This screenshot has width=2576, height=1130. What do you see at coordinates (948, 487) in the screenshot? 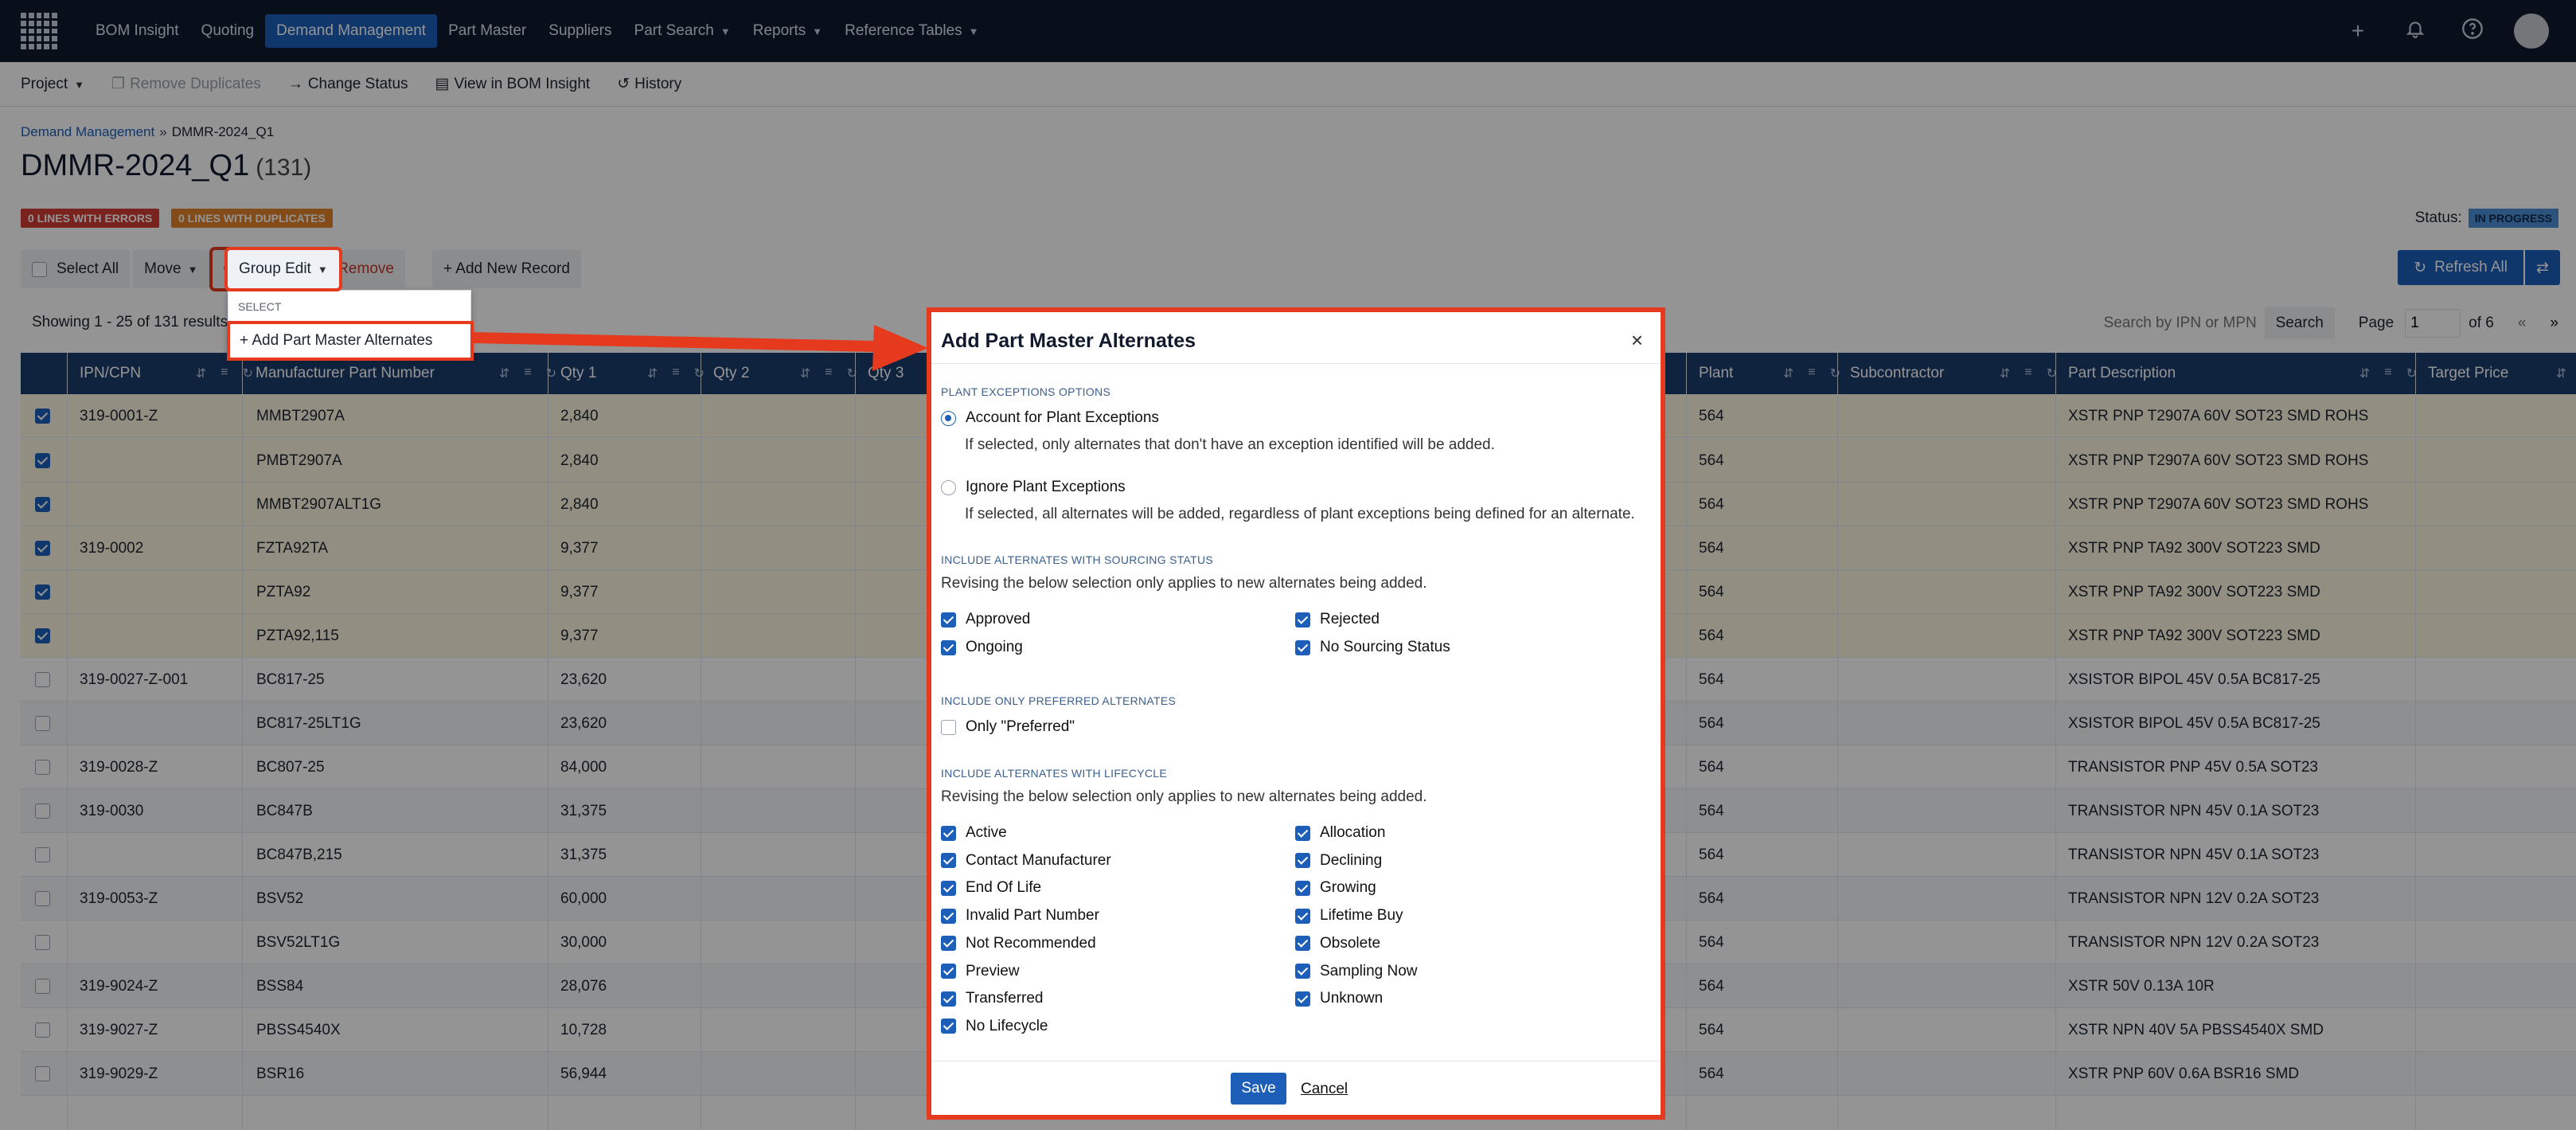
I see `radio-unselected` at bounding box center [948, 487].